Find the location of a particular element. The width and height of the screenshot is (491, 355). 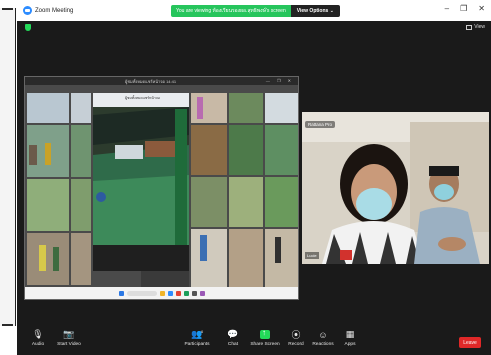

participant-sub-tag: Lucie is located at coordinates (312, 255).